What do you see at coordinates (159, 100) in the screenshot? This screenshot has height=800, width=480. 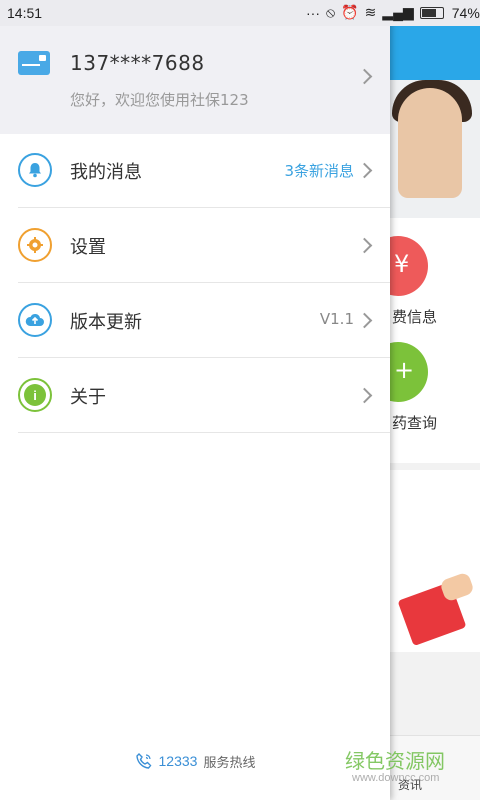 I see `profile-welcome: 您好，欢迎您使用社保123` at bounding box center [159, 100].